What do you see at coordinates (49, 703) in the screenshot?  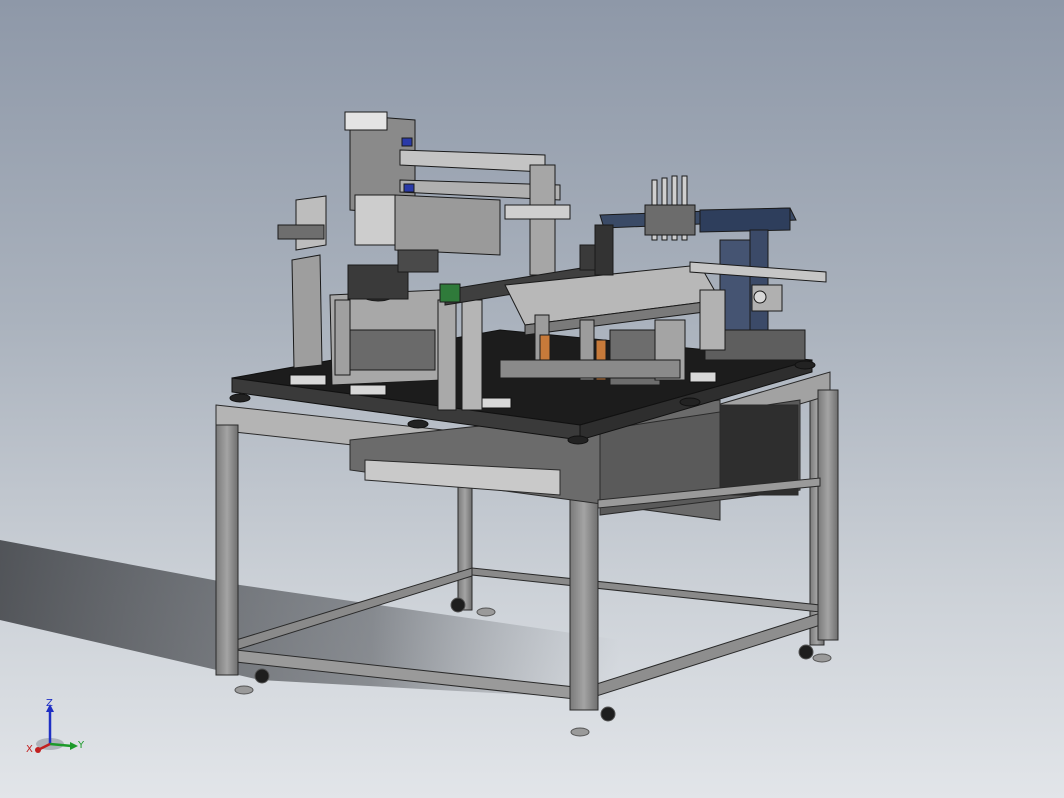 I see `z-axis-label: Z` at bounding box center [49, 703].